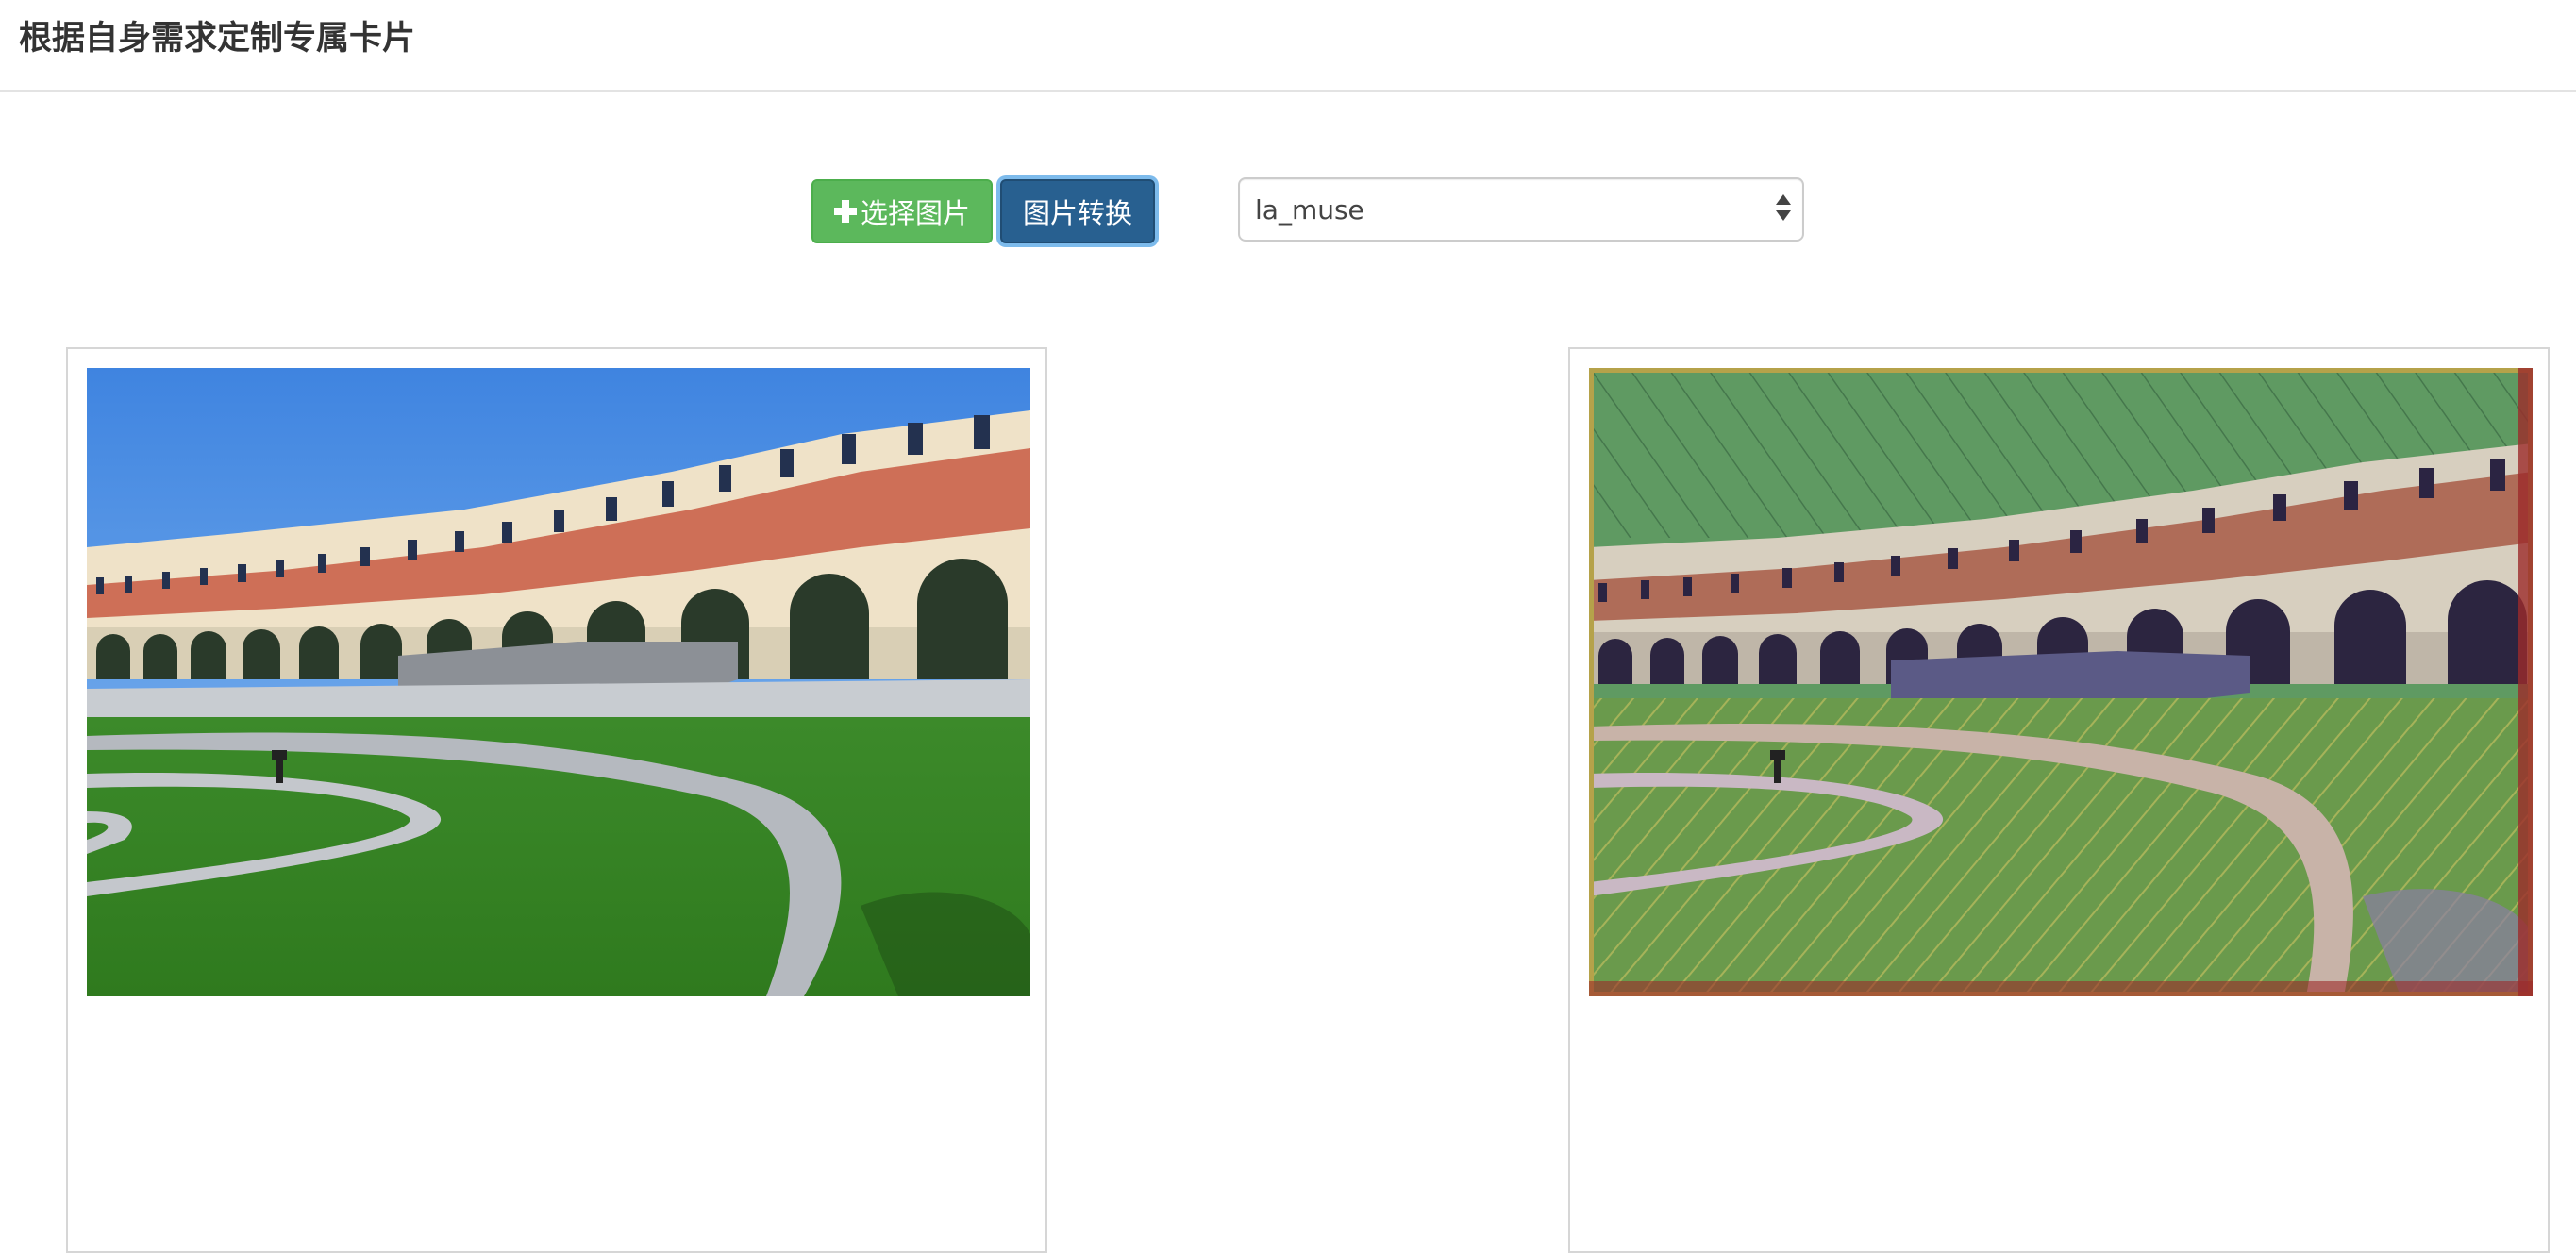 The height and width of the screenshot is (1253, 2576). What do you see at coordinates (915, 213) in the screenshot?
I see `select-image-label: 选择图片` at bounding box center [915, 213].